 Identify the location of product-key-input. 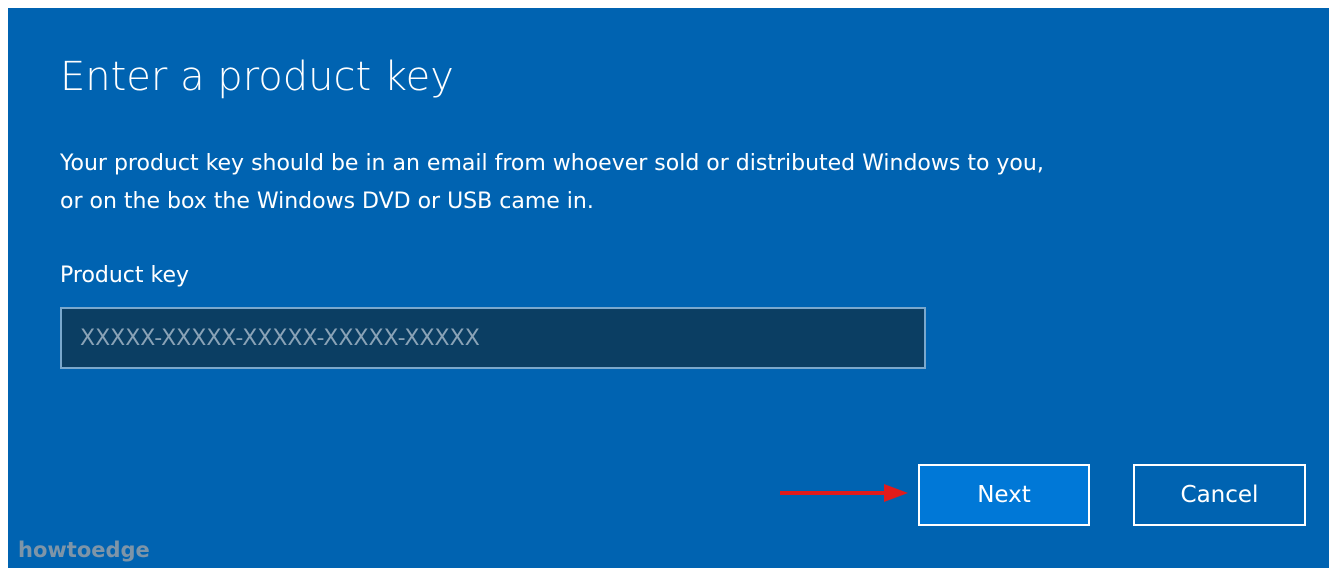
(493, 338).